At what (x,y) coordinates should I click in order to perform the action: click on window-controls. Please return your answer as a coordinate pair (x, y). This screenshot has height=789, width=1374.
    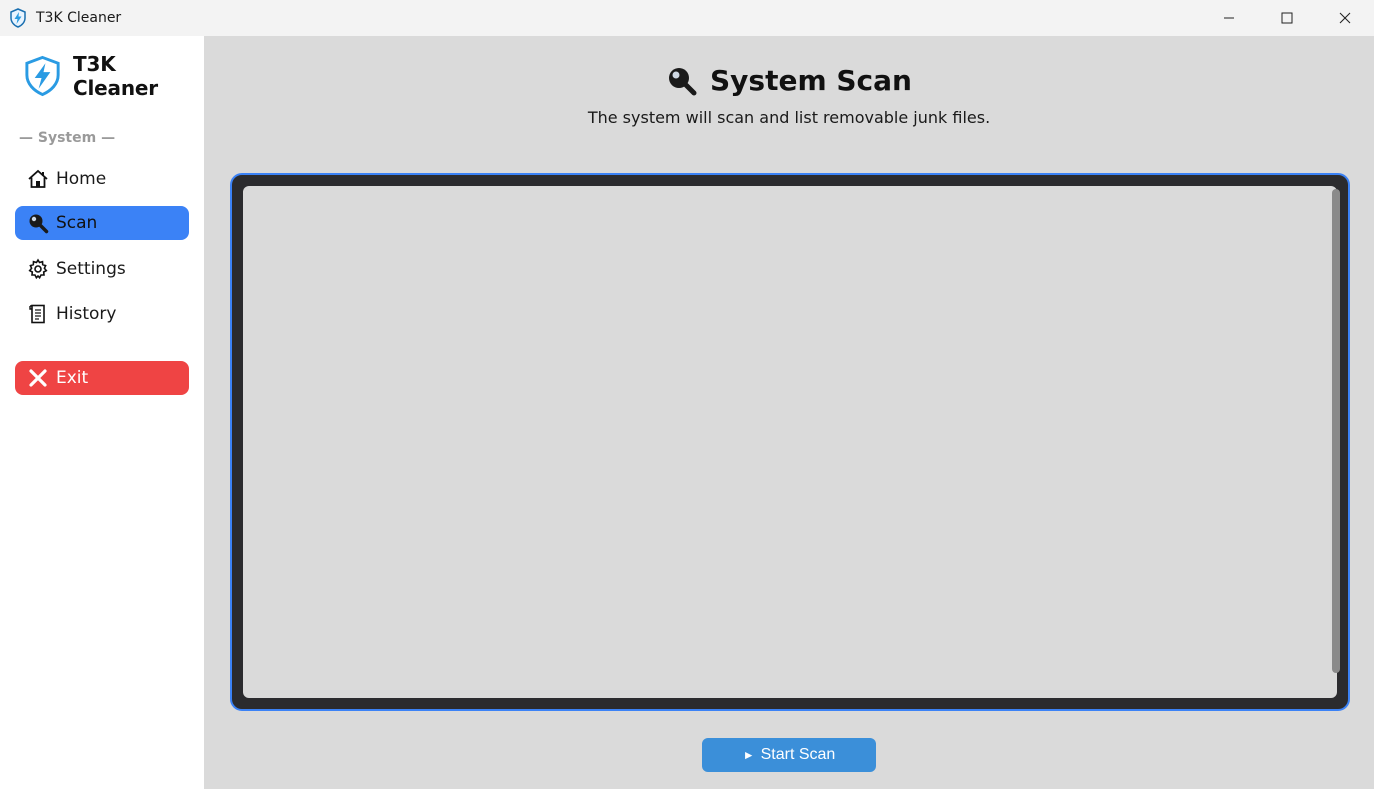
    Looking at the image, I should click on (1287, 18).